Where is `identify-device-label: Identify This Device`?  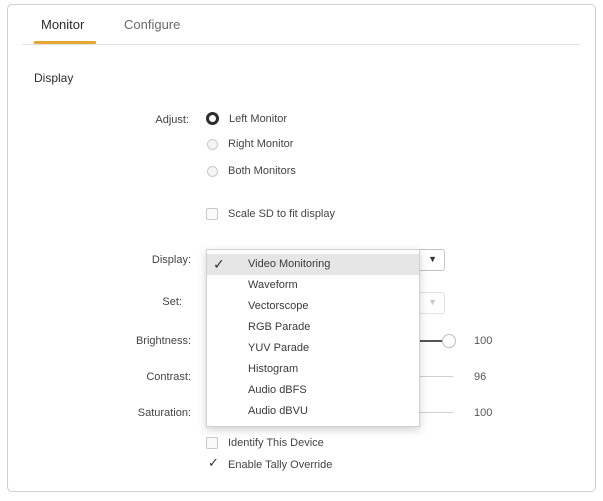 identify-device-label: Identify This Device is located at coordinates (276, 443).